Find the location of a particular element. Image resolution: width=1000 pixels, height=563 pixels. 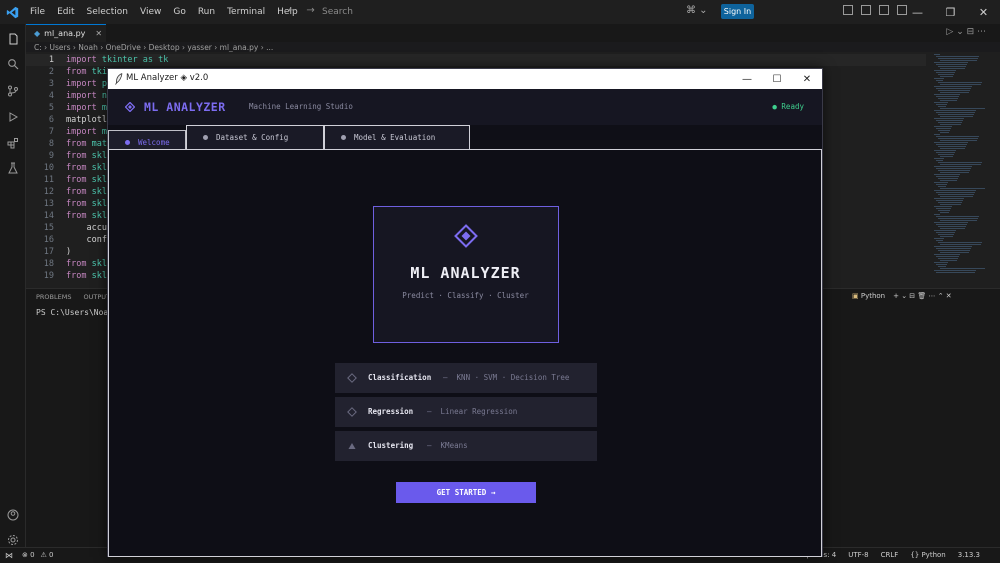

menu-selection: Selection is located at coordinates (107, 12).